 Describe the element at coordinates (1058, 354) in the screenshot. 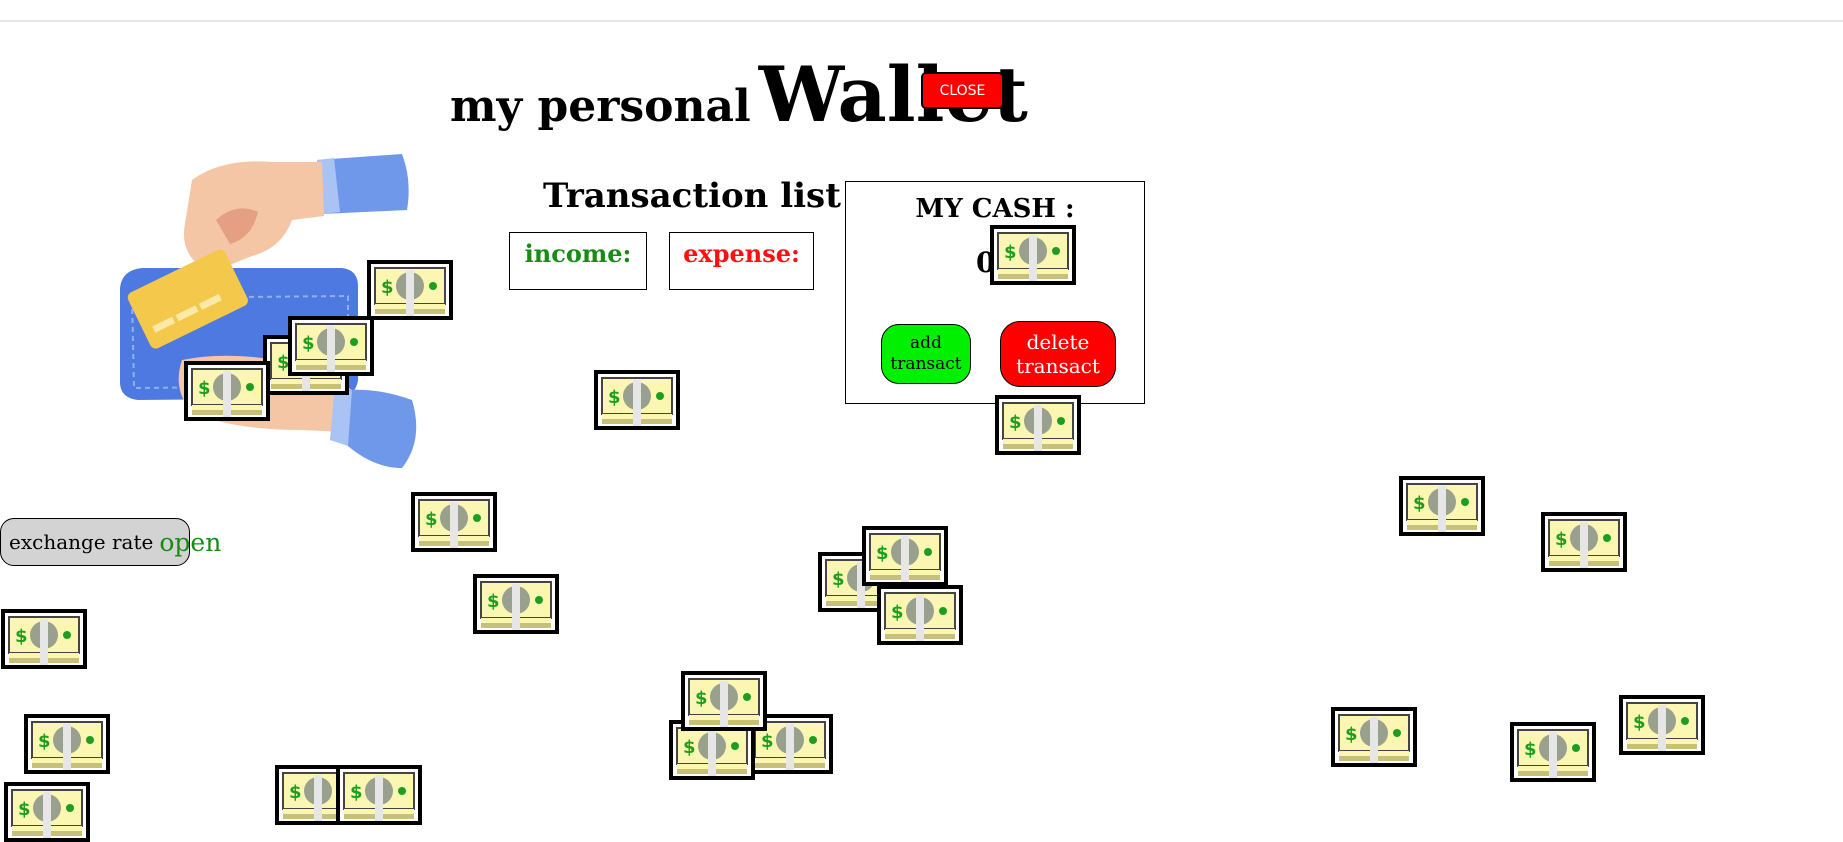

I see `delete-transaction-button: delete transact` at that location.